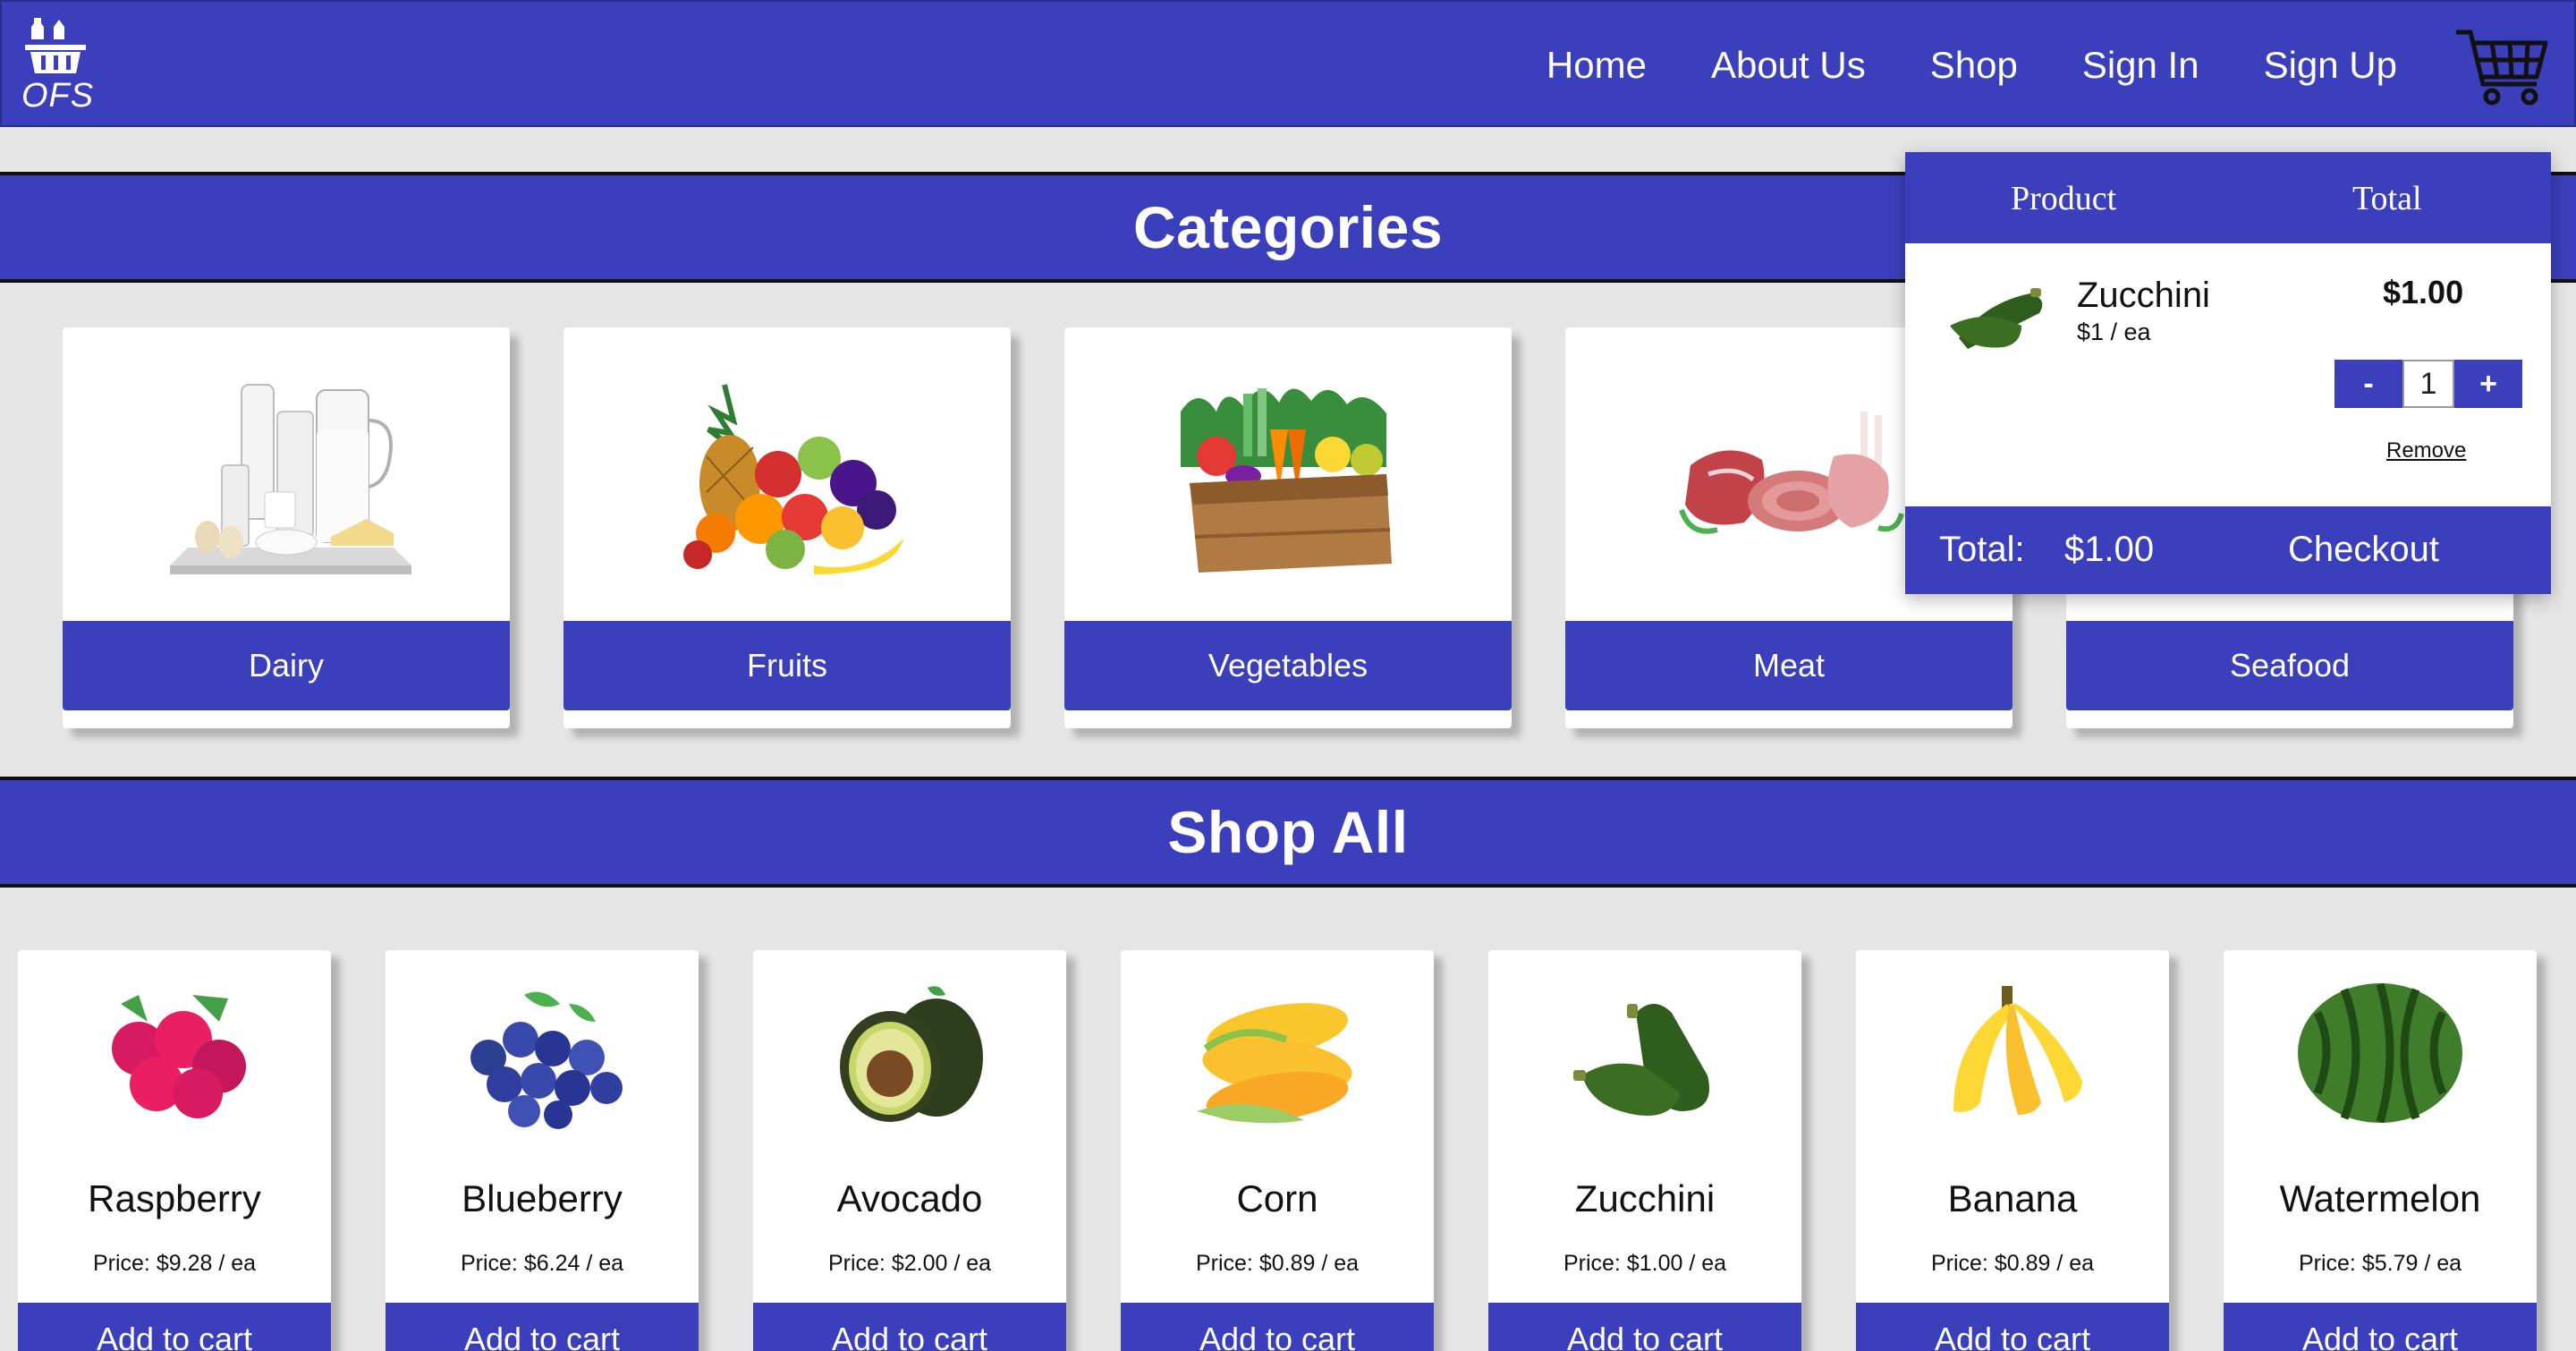  What do you see at coordinates (2143, 295) in the screenshot?
I see `cart-item-name: Zucchini` at bounding box center [2143, 295].